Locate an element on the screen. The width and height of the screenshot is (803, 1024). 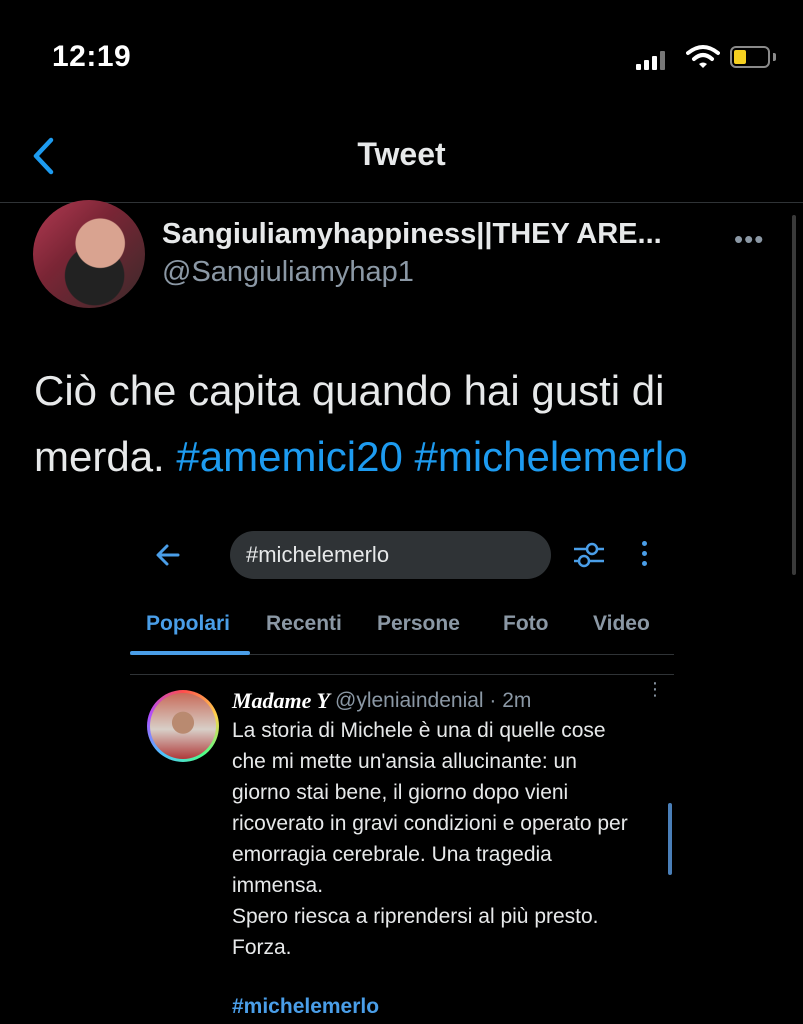
author-avatar is located at coordinates (89, 254).